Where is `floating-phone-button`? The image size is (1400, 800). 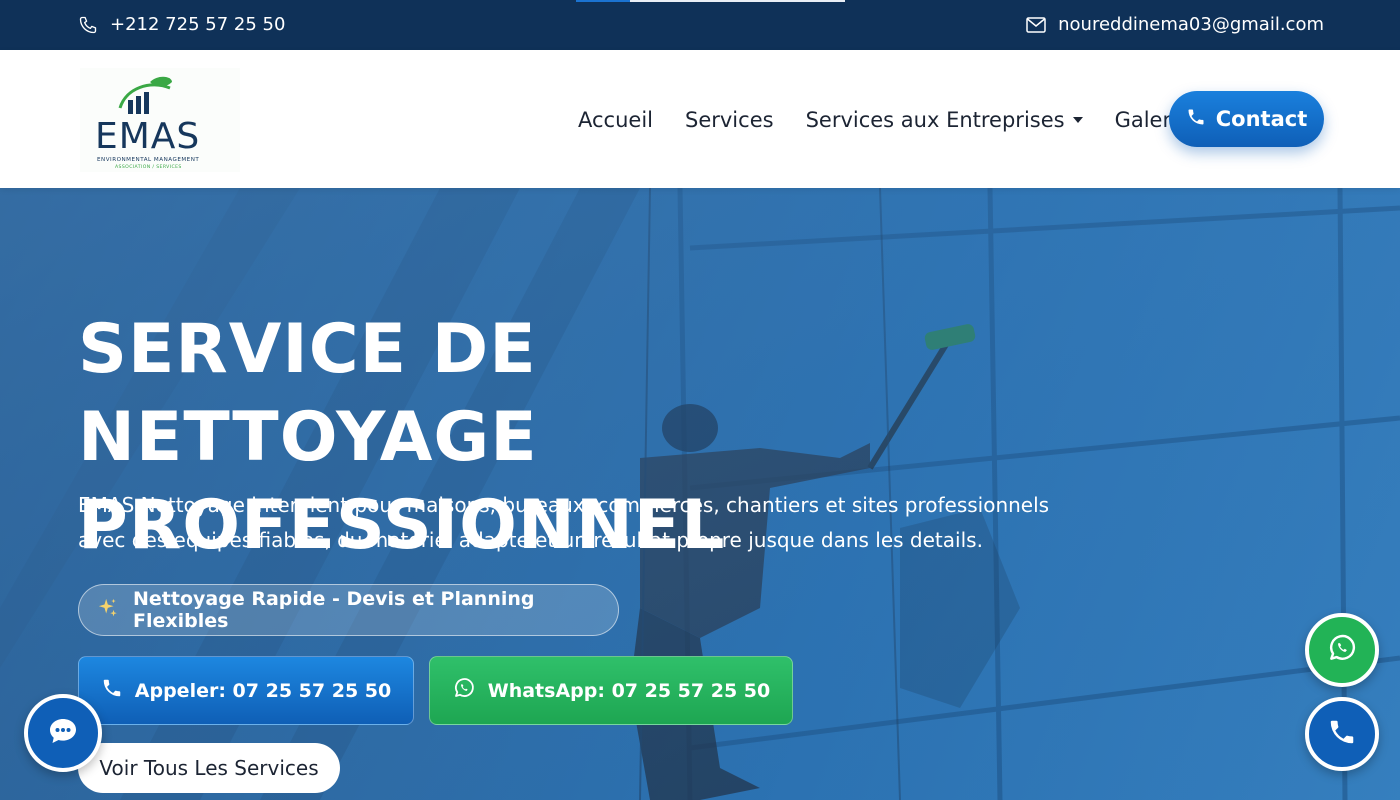 floating-phone-button is located at coordinates (1342, 734).